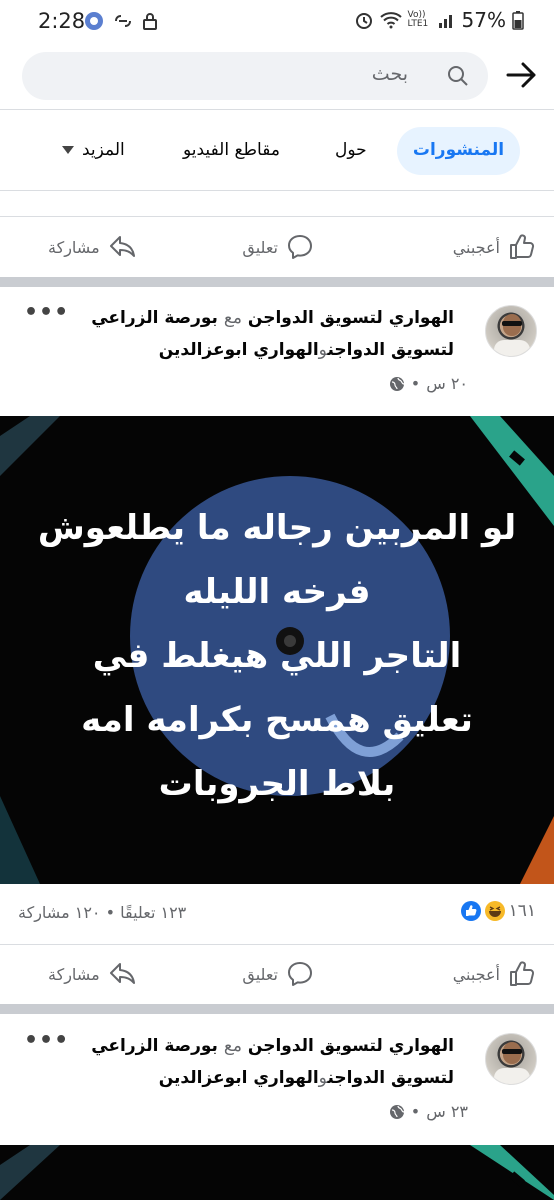  I want to click on reactions-count: ١٦١, so click(522, 911).